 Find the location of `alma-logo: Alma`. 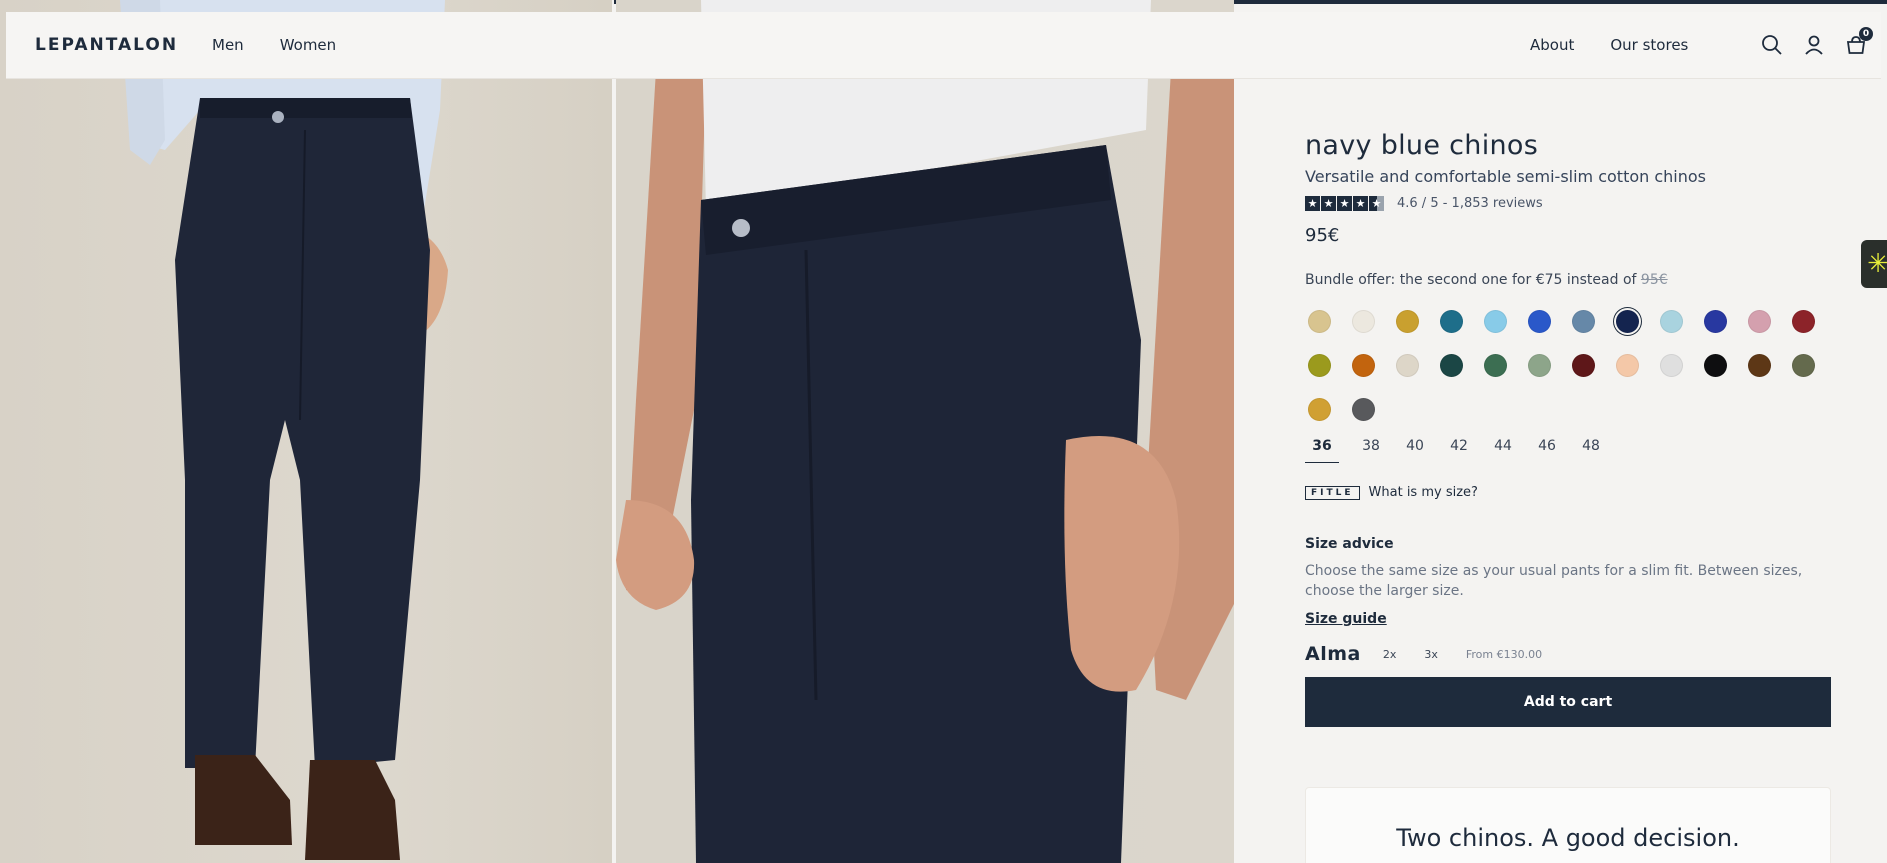

alma-logo: Alma is located at coordinates (1333, 654).